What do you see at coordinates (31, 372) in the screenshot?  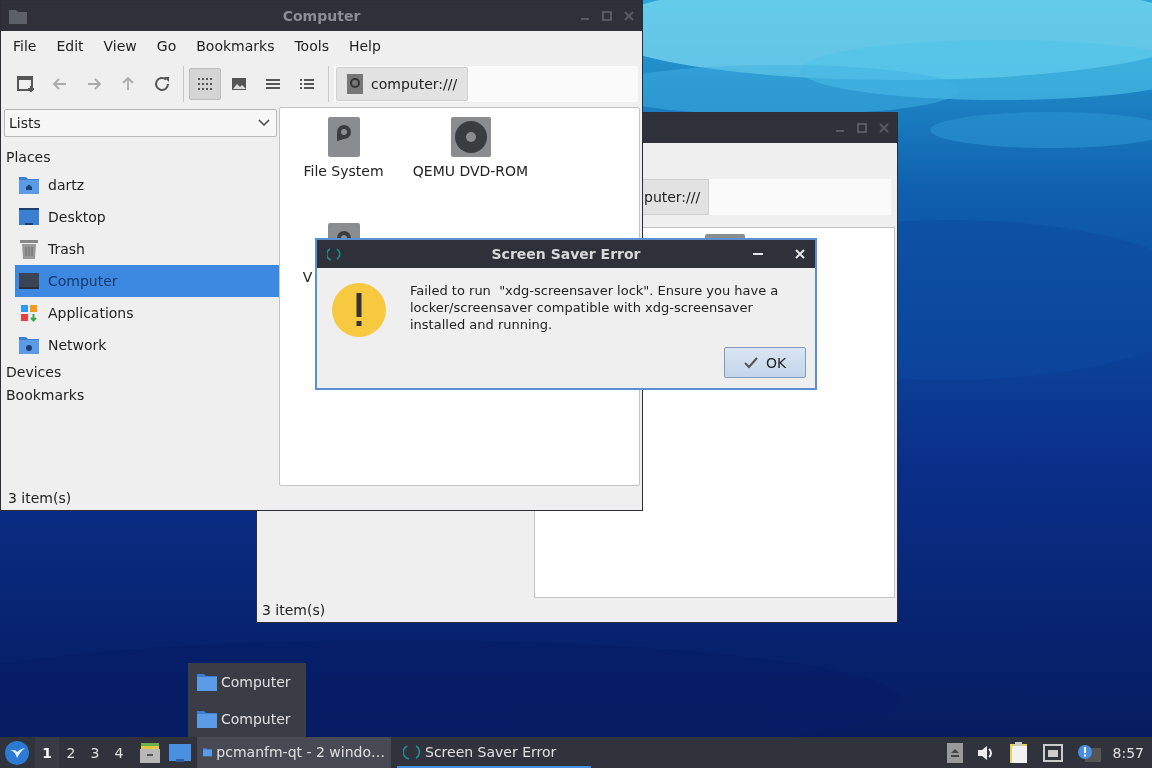 I see `section-header: Devices` at bounding box center [31, 372].